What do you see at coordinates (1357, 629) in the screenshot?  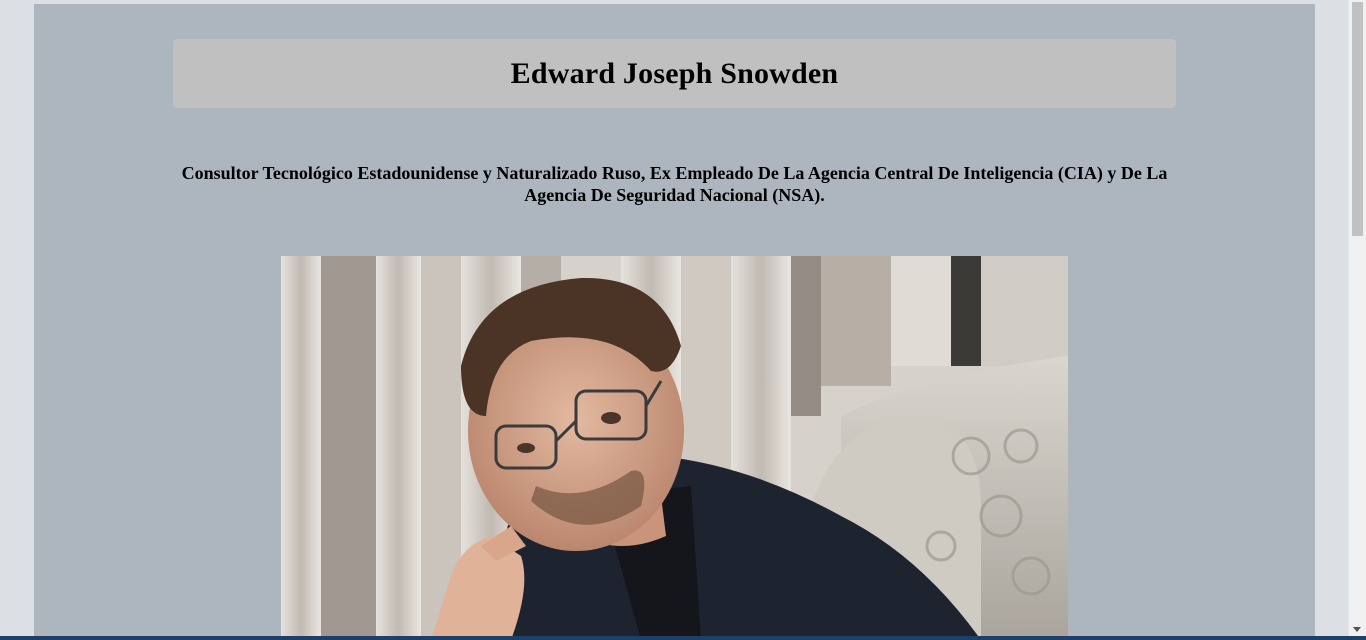 I see `scroll-down-arrow-icon` at bounding box center [1357, 629].